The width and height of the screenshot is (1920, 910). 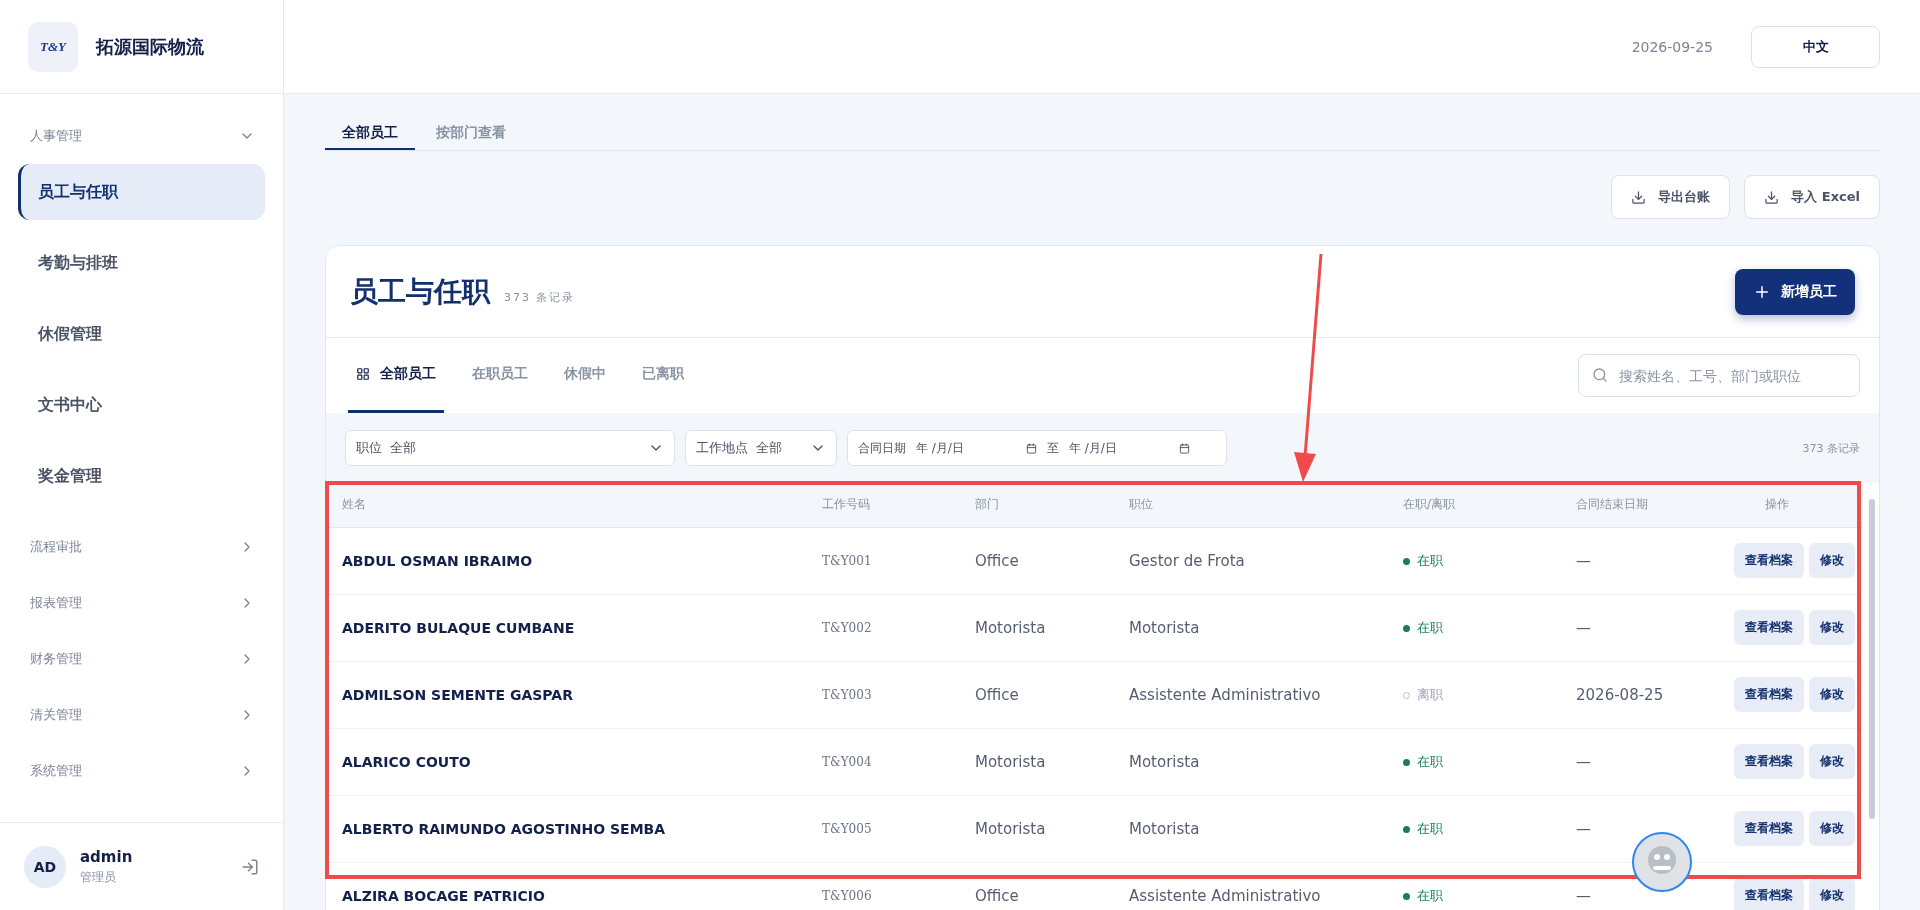 What do you see at coordinates (882, 627) in the screenshot?
I see `id-cell: T&Y002` at bounding box center [882, 627].